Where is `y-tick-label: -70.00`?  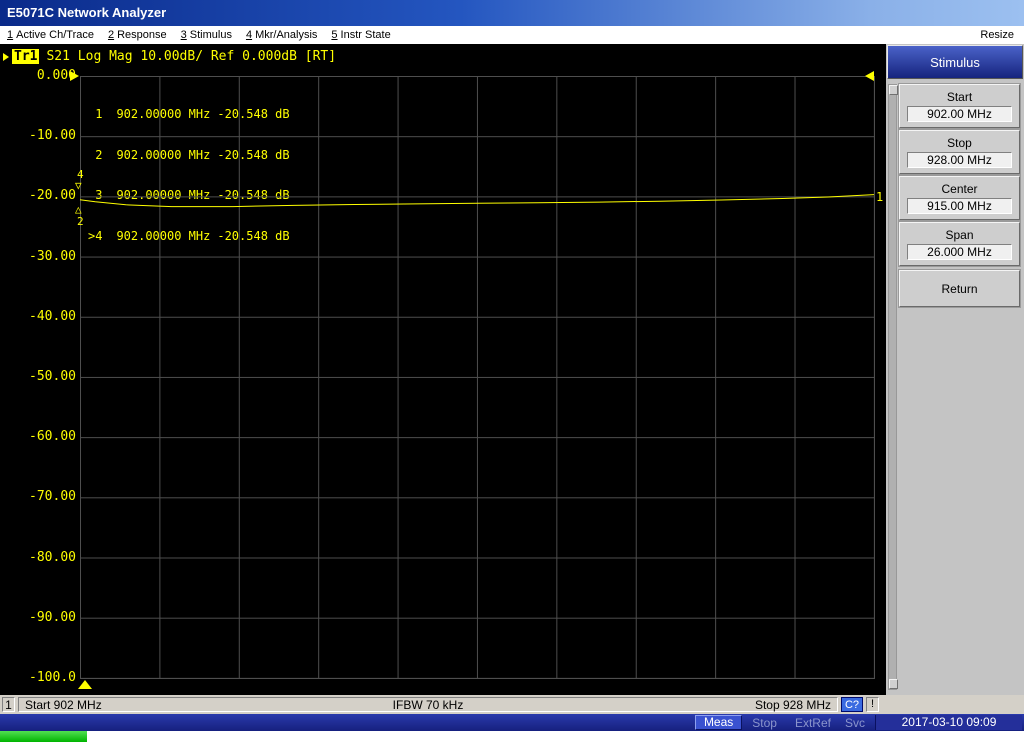
y-tick-label: -70.00 is located at coordinates (52, 496).